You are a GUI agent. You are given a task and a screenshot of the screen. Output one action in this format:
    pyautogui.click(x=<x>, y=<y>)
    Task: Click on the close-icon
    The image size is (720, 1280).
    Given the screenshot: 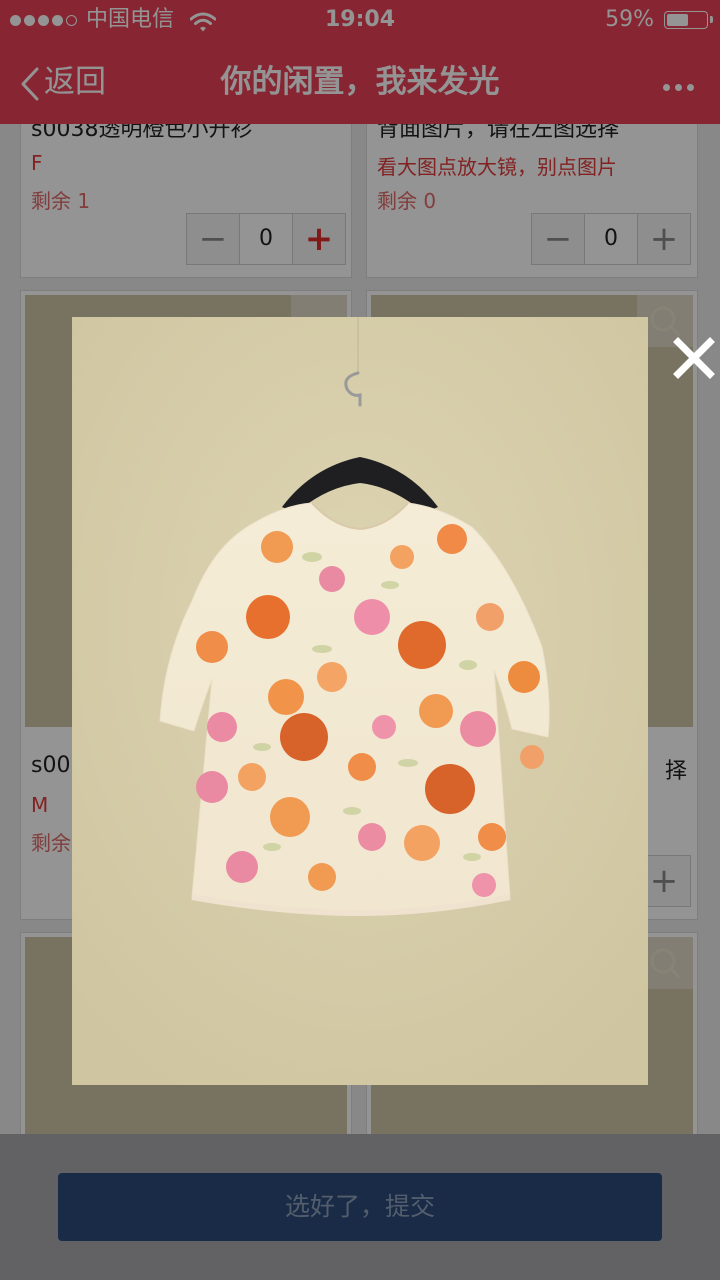 What is the action you would take?
    pyautogui.click(x=694, y=358)
    